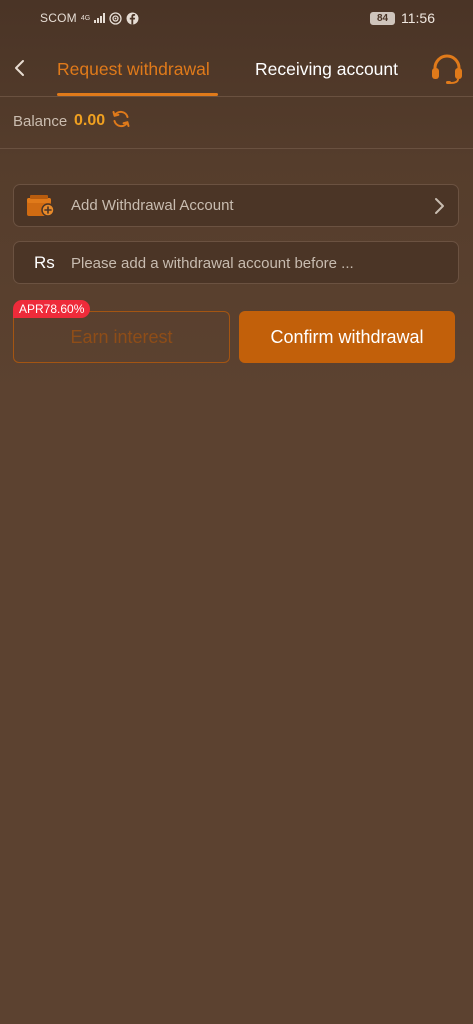 The height and width of the screenshot is (1024, 473). Describe the element at coordinates (236, 205) in the screenshot. I see `add-withdrawal-account-row: Add Withdrawal Account` at that location.